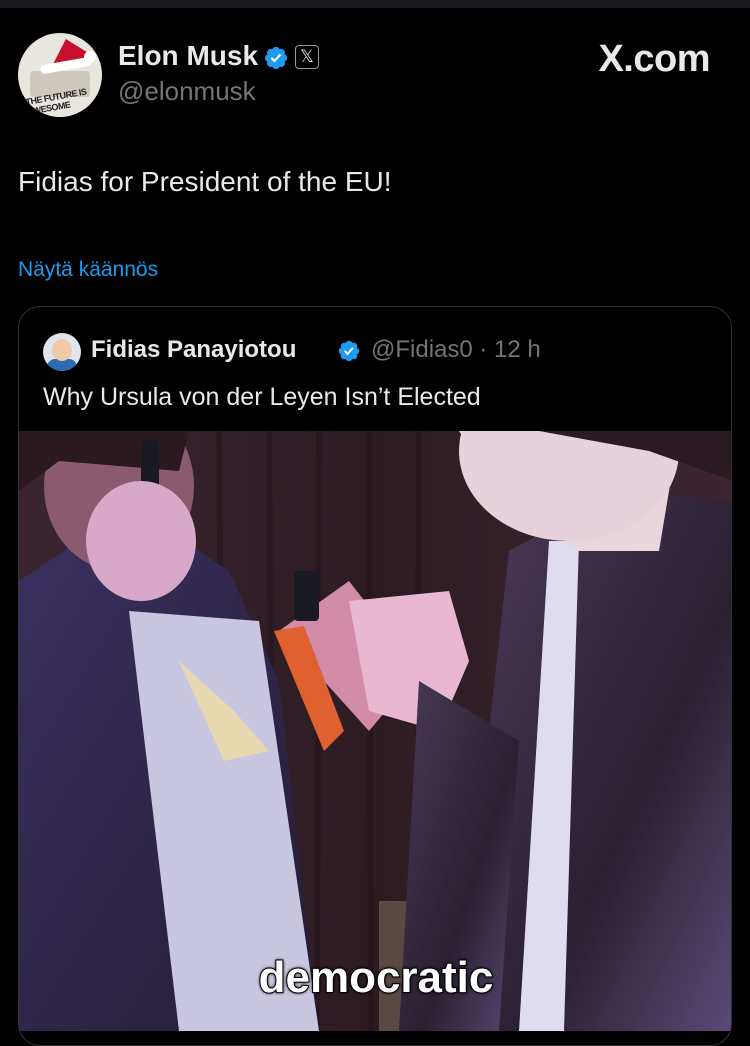  Describe the element at coordinates (276, 58) in the screenshot. I see `verified-badge-icon` at that location.